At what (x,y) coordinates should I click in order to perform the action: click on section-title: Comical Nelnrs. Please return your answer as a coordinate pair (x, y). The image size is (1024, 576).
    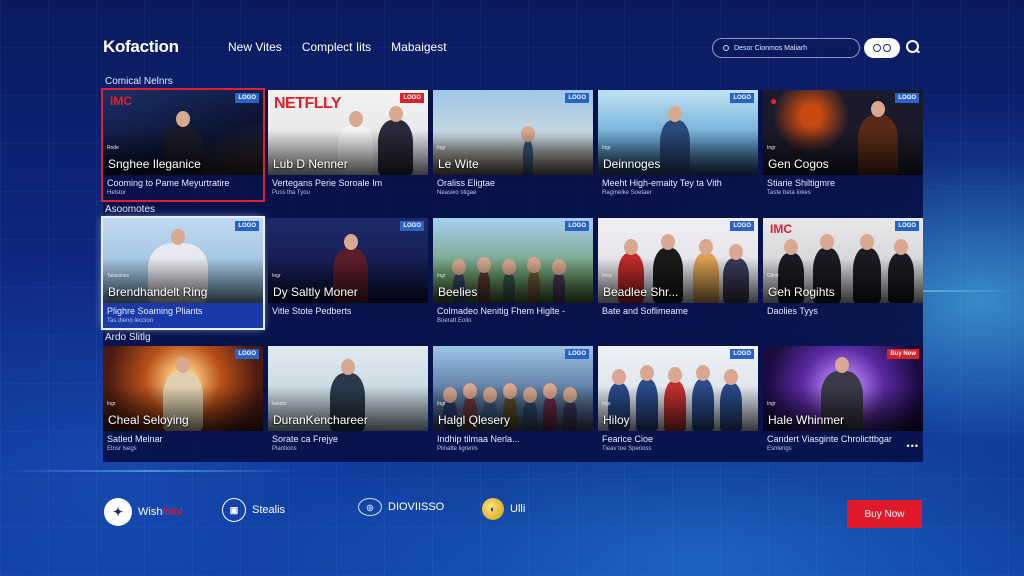
    Looking at the image, I should click on (139, 81).